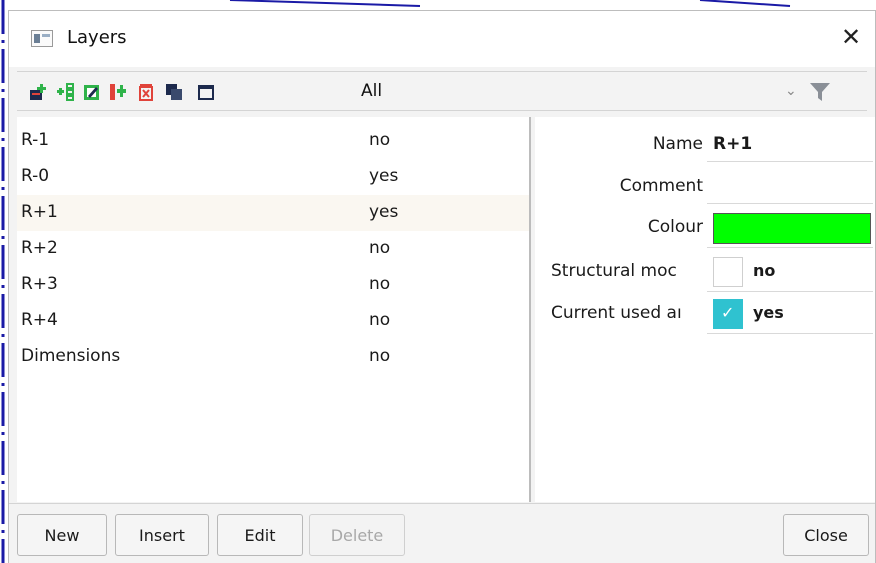 Image resolution: width=876 pixels, height=563 pixels. What do you see at coordinates (39, 212) in the screenshot?
I see `layer-name: R+1` at bounding box center [39, 212].